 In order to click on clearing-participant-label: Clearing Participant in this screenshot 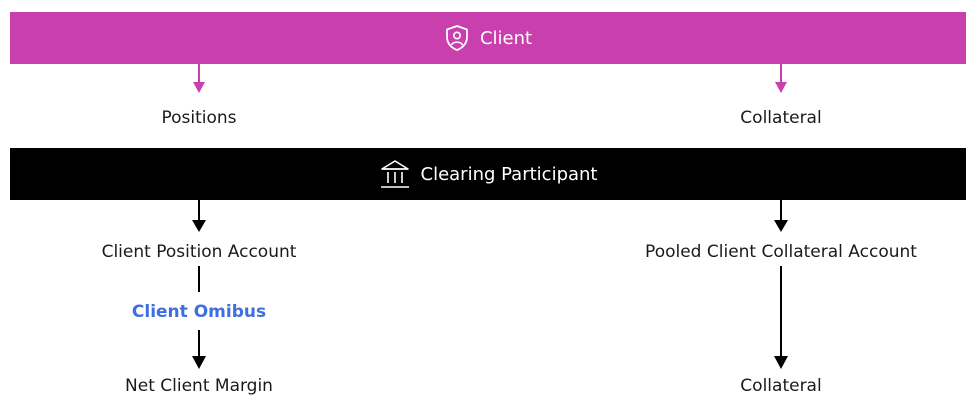, I will do `click(509, 174)`.